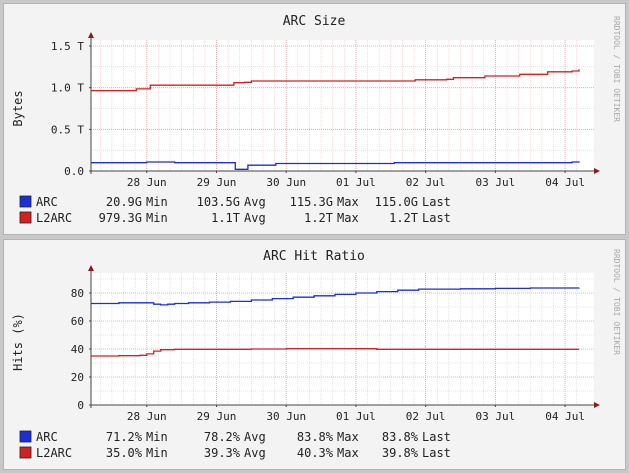 The image size is (629, 473). I want to click on y-tick-label: 1.0 T, so click(67, 88).